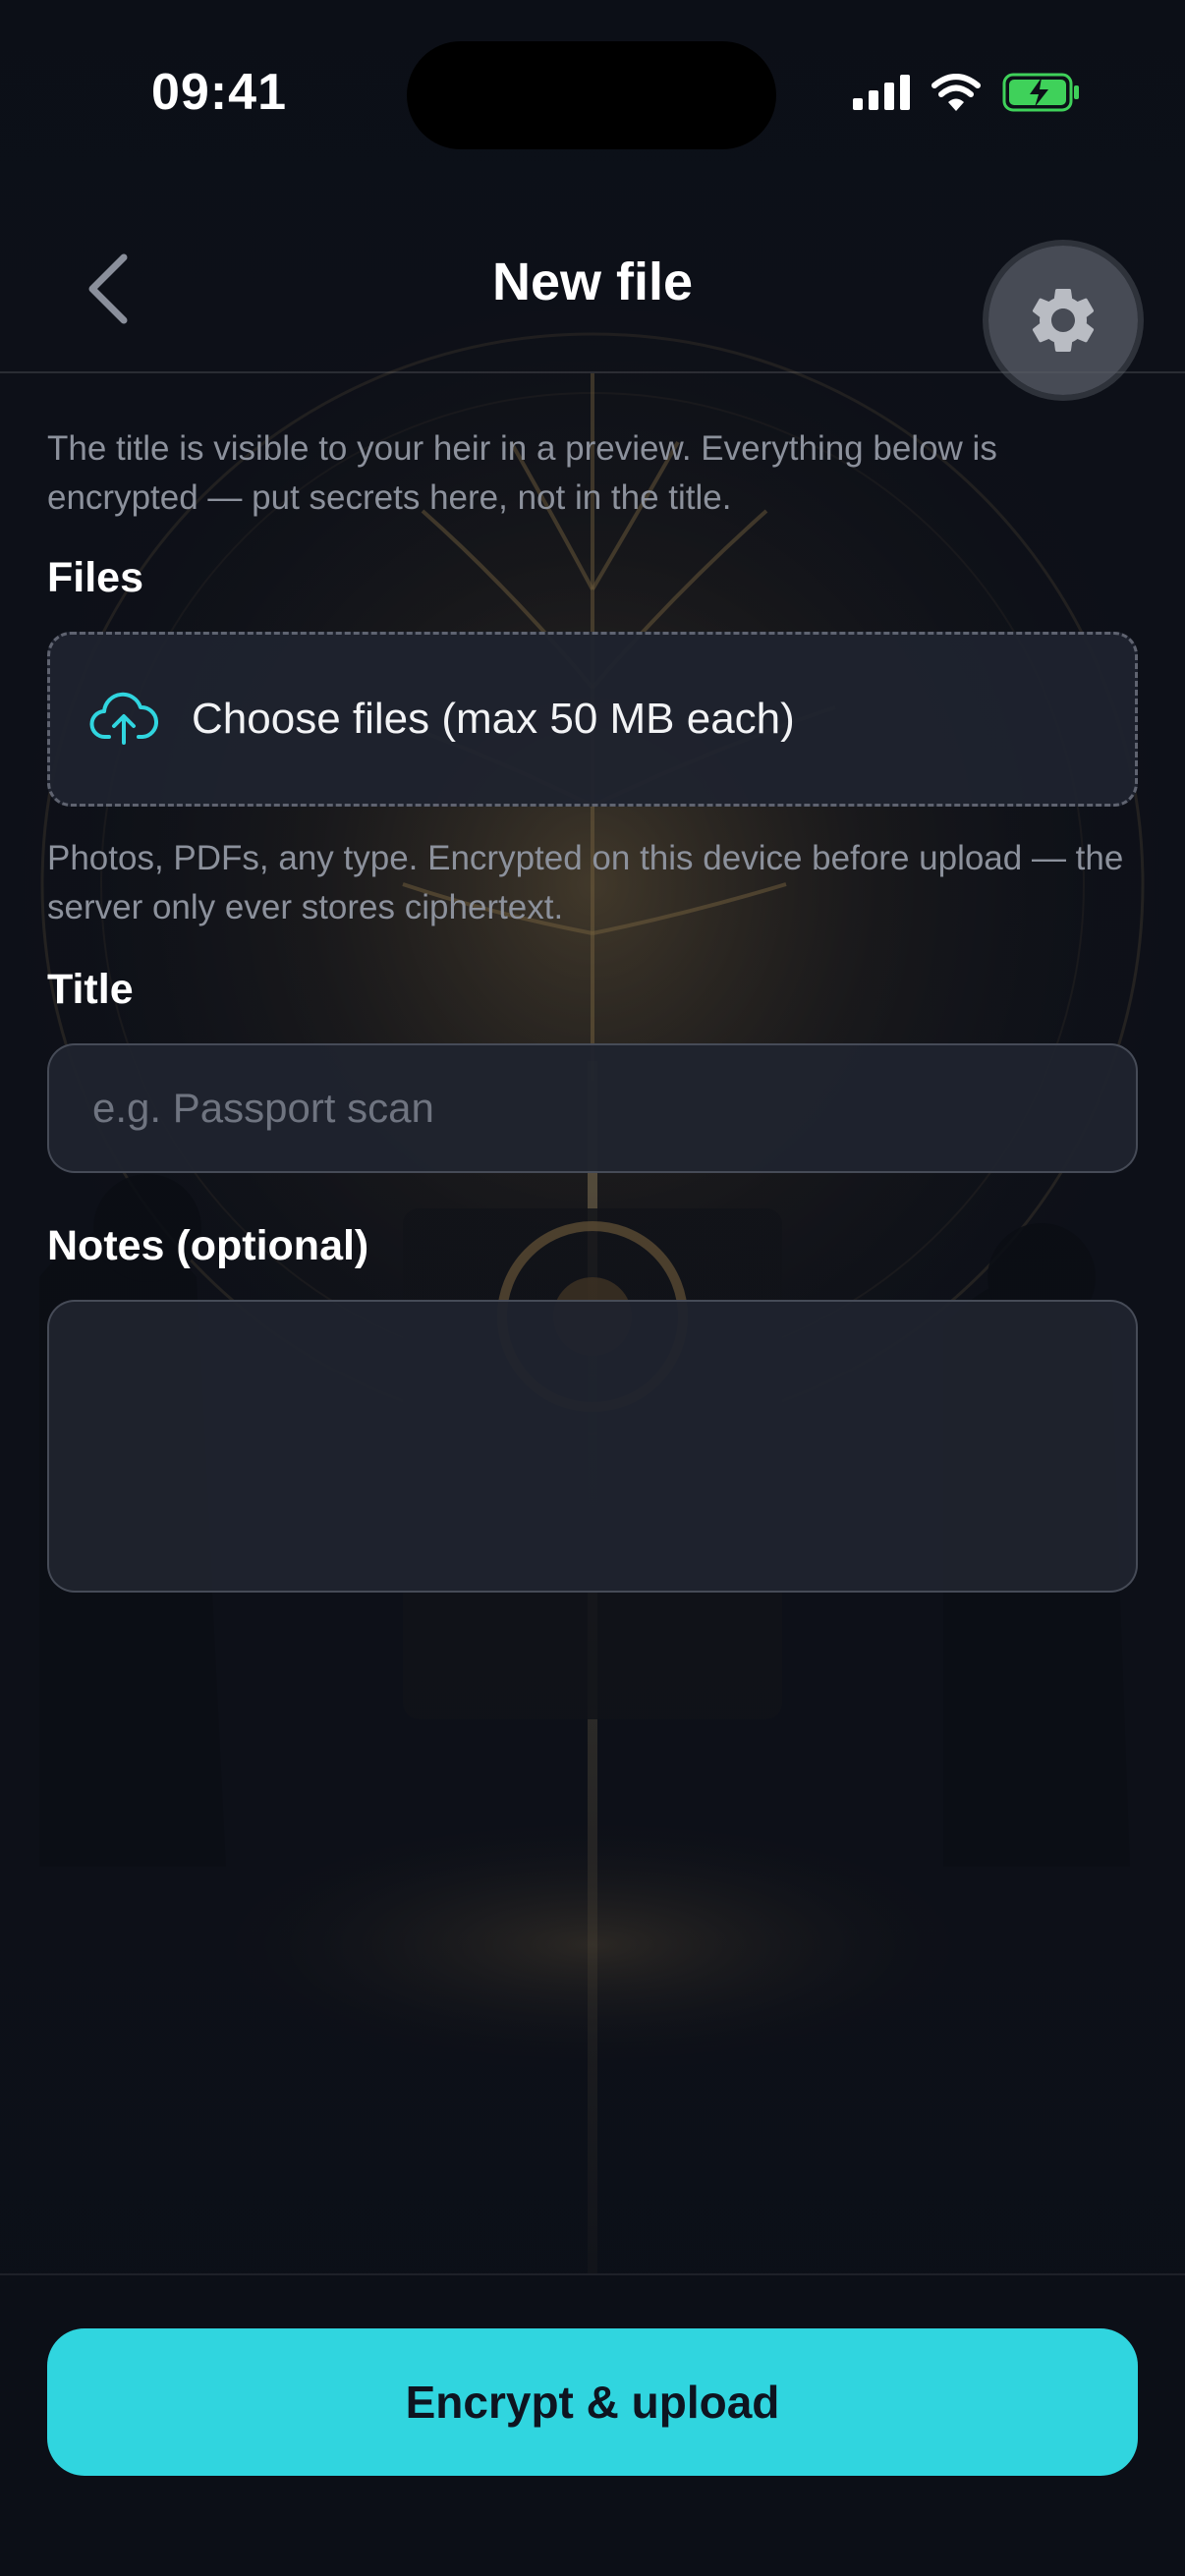 Image resolution: width=1185 pixels, height=2576 pixels. Describe the element at coordinates (592, 1446) in the screenshot. I see `notes-input` at that location.